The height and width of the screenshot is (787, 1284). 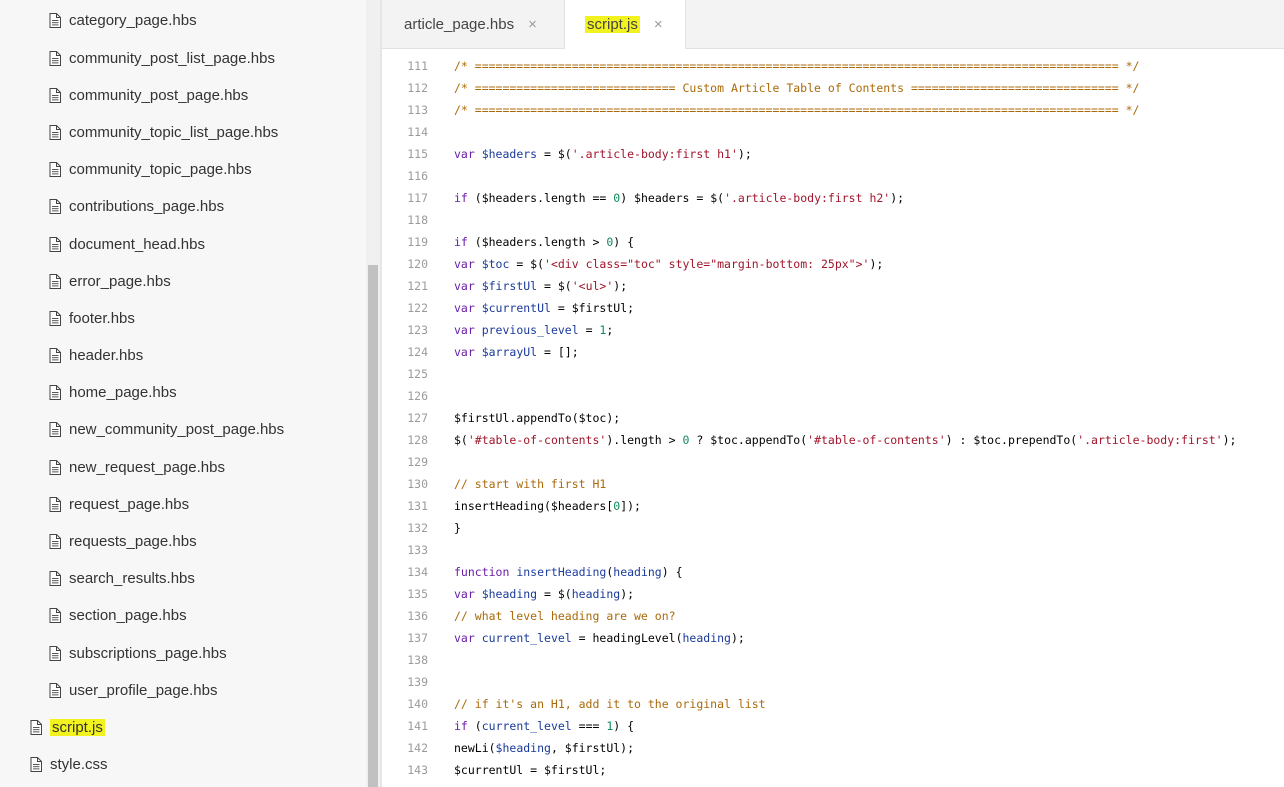 I want to click on file-item: new_community_post_page.hbs, so click(x=166, y=429).